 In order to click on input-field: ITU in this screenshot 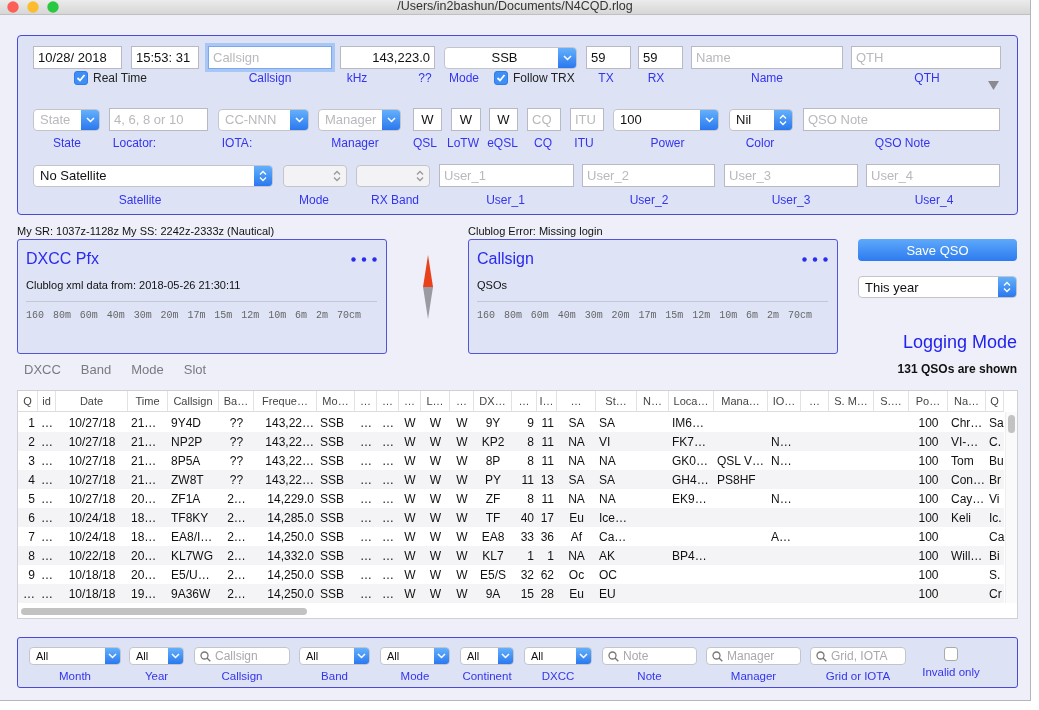, I will do `click(587, 119)`.